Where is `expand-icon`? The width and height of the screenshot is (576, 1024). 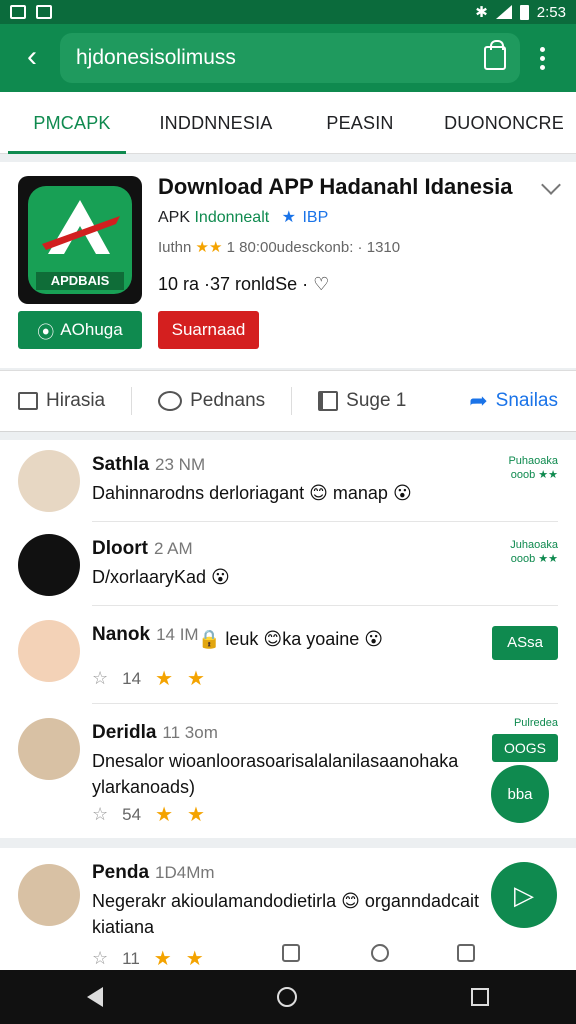 expand-icon is located at coordinates (551, 185).